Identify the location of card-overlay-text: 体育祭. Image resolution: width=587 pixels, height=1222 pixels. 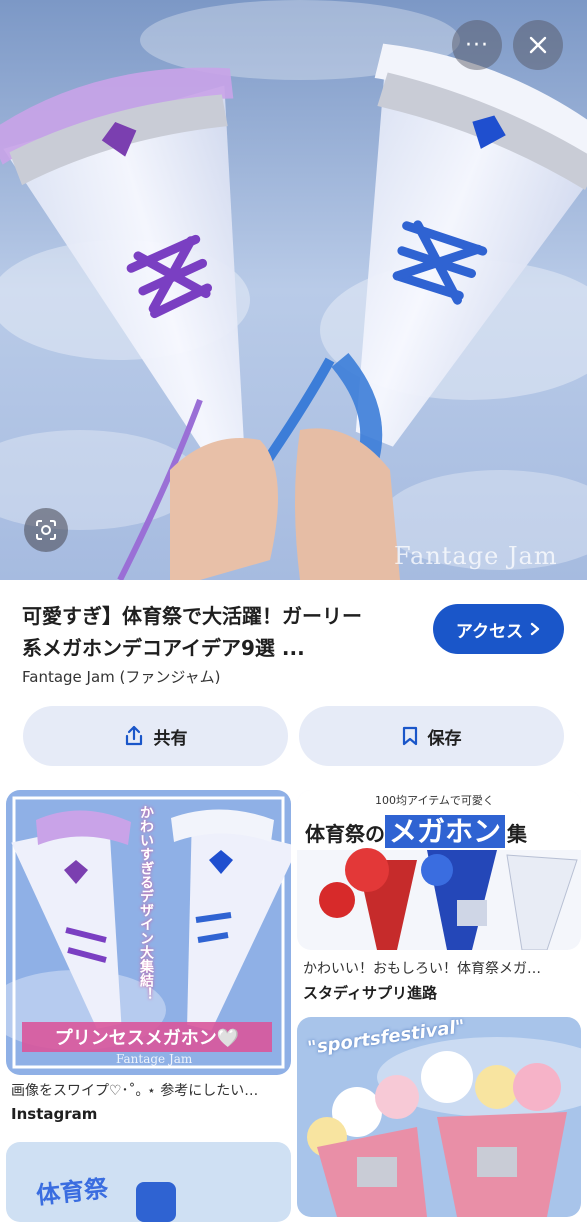
(72, 1192).